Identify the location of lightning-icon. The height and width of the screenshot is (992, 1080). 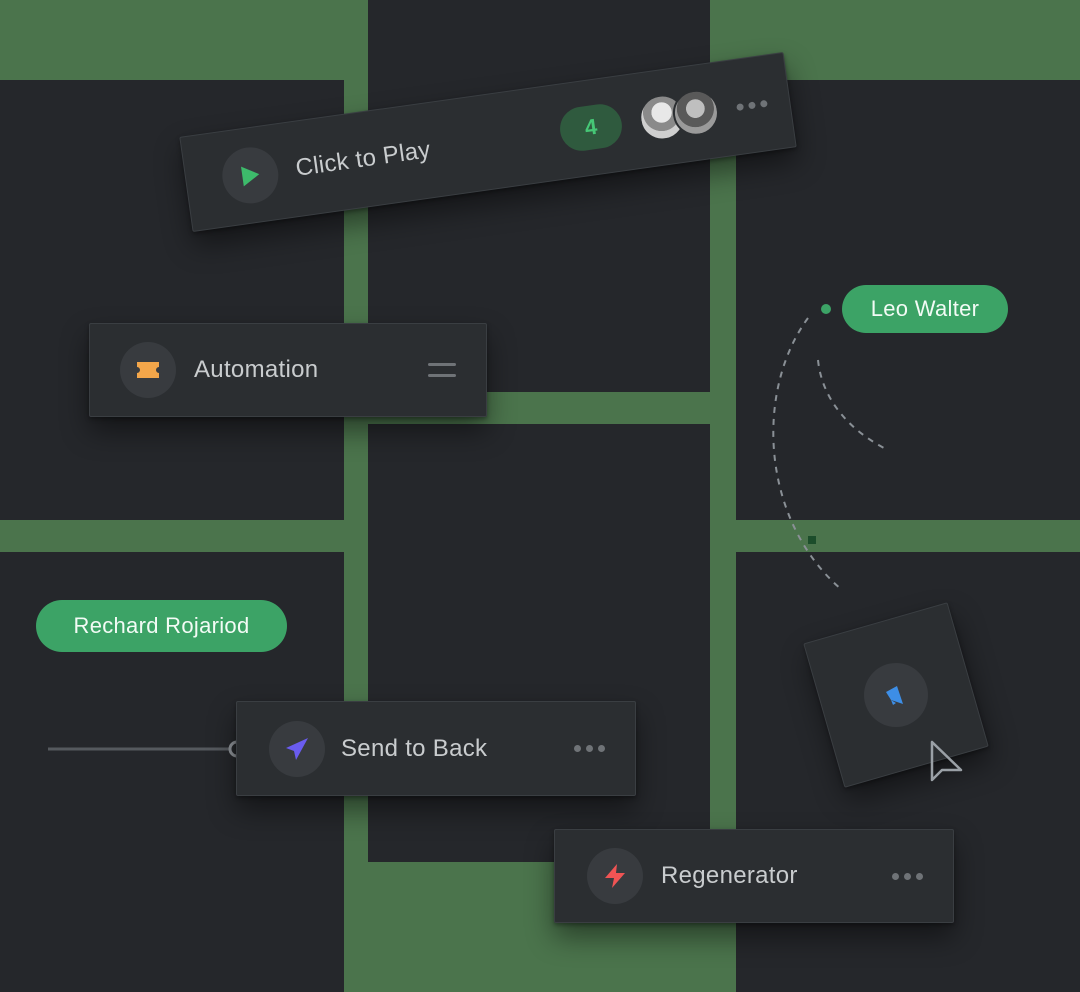
(615, 876).